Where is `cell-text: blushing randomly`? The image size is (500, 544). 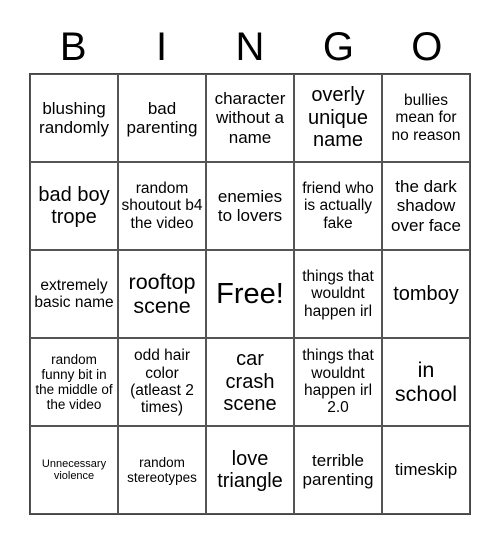 cell-text: blushing randomly is located at coordinates (74, 117).